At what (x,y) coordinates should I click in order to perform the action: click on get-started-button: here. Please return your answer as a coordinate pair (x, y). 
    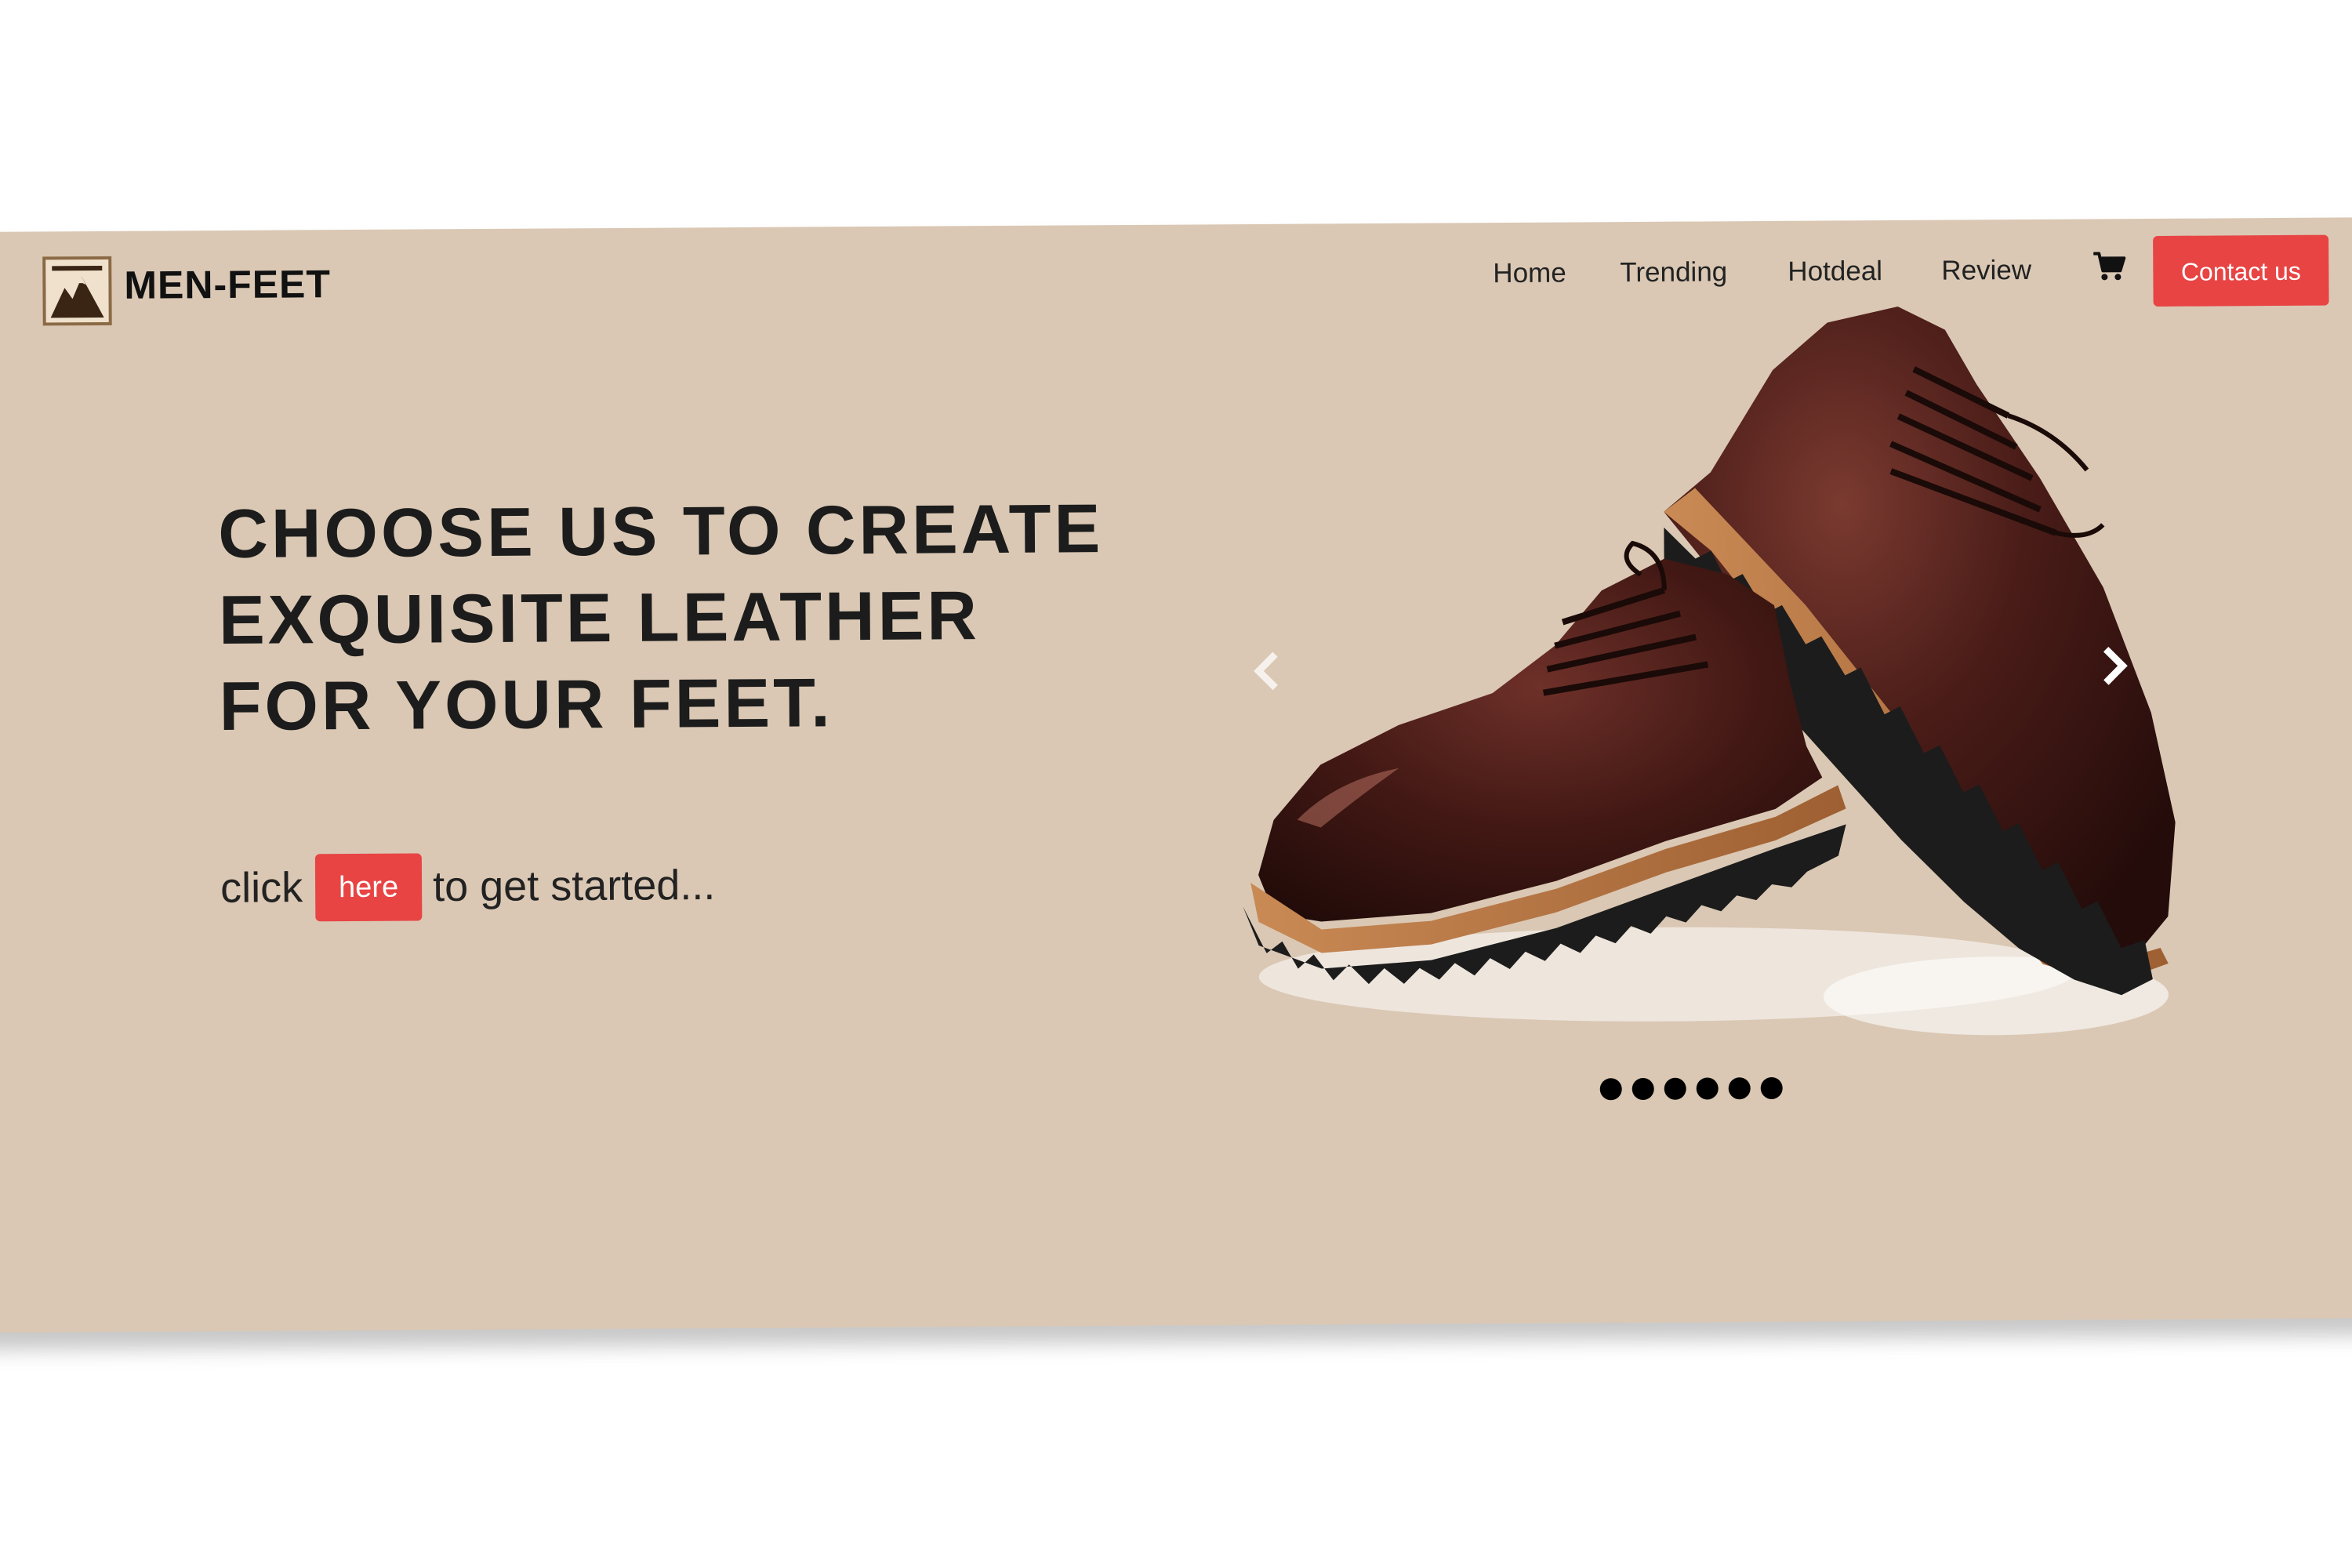
    Looking at the image, I should click on (368, 887).